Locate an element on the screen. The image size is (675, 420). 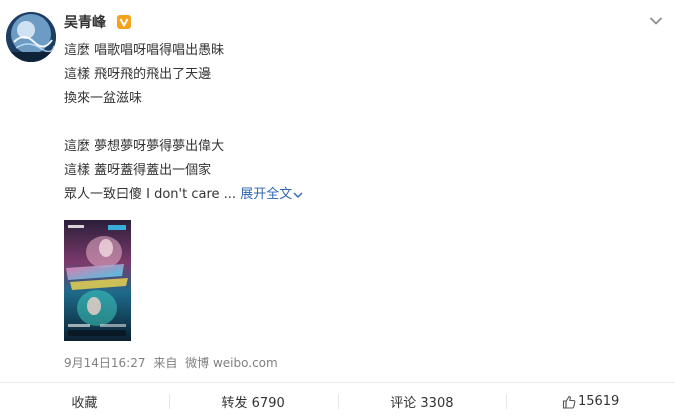
expand-full-text-link: 展开全文 is located at coordinates (271, 194).